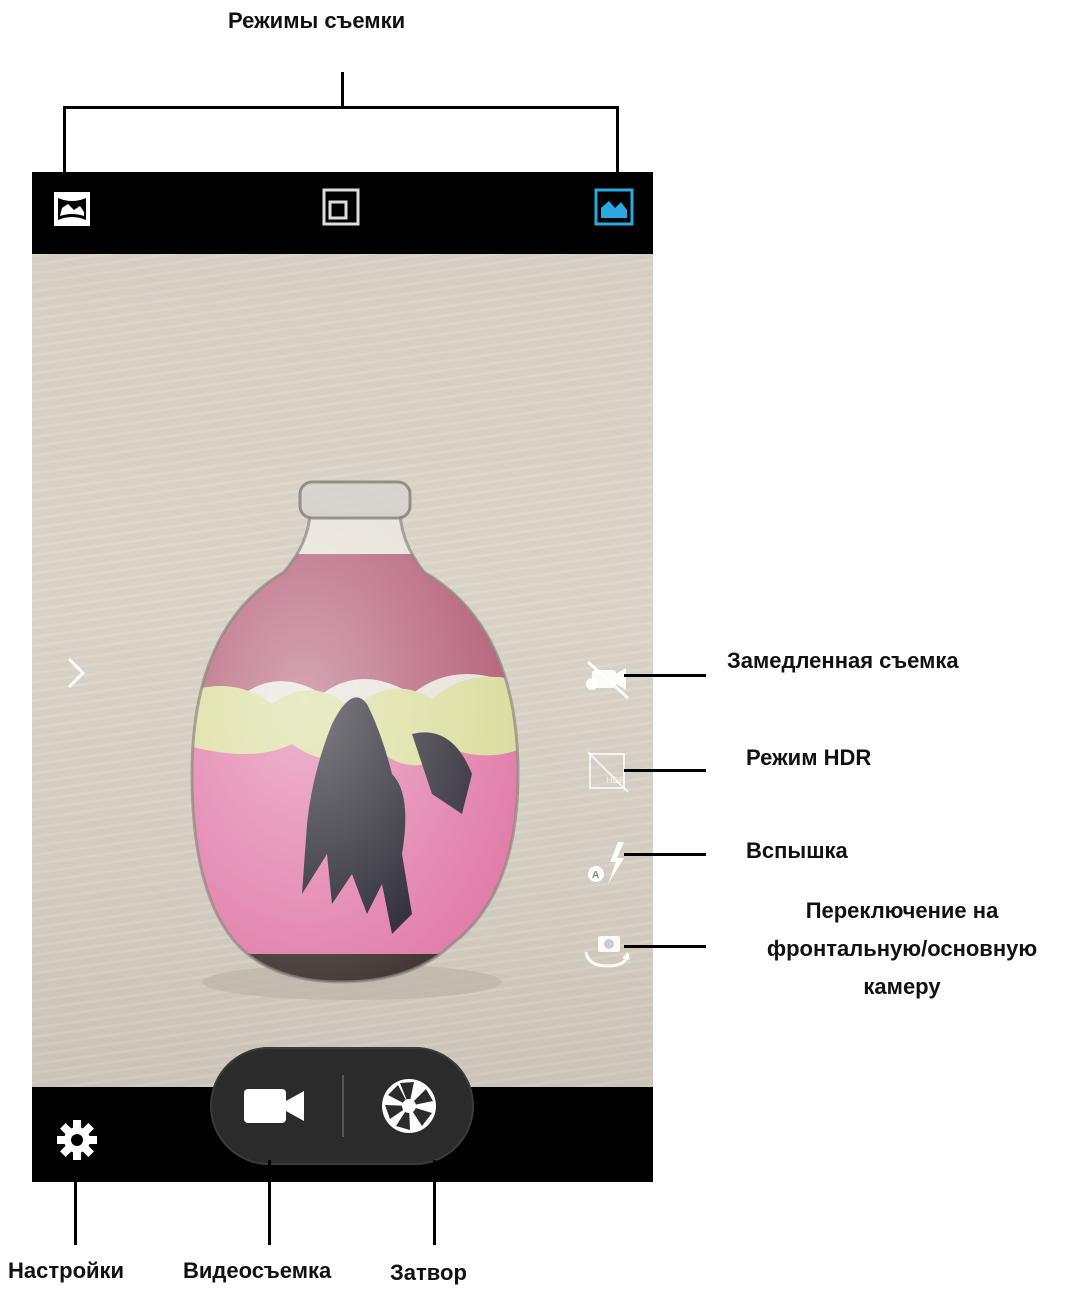  I want to click on svg-text: A, so click(595, 875).